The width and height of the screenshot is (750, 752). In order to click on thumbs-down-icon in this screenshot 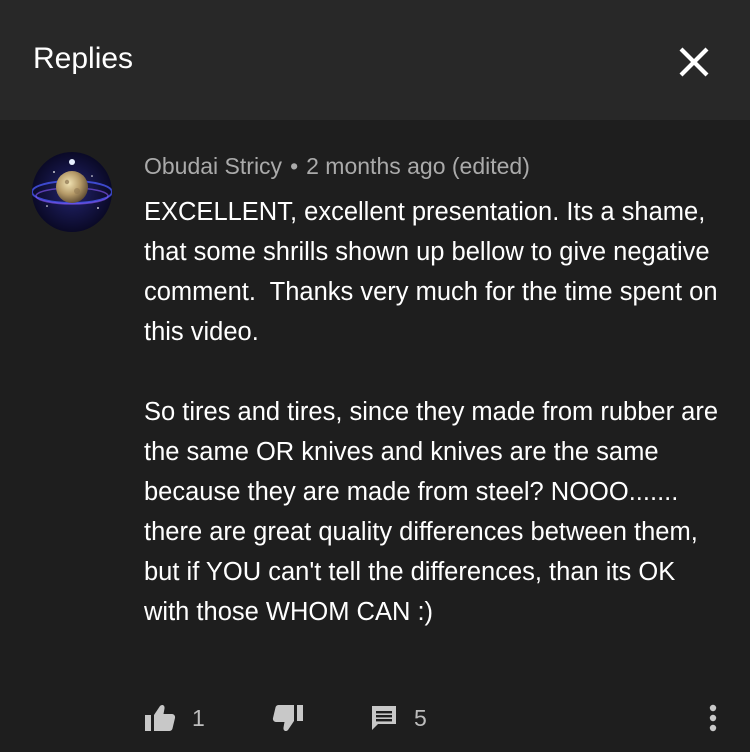, I will do `click(287, 718)`.